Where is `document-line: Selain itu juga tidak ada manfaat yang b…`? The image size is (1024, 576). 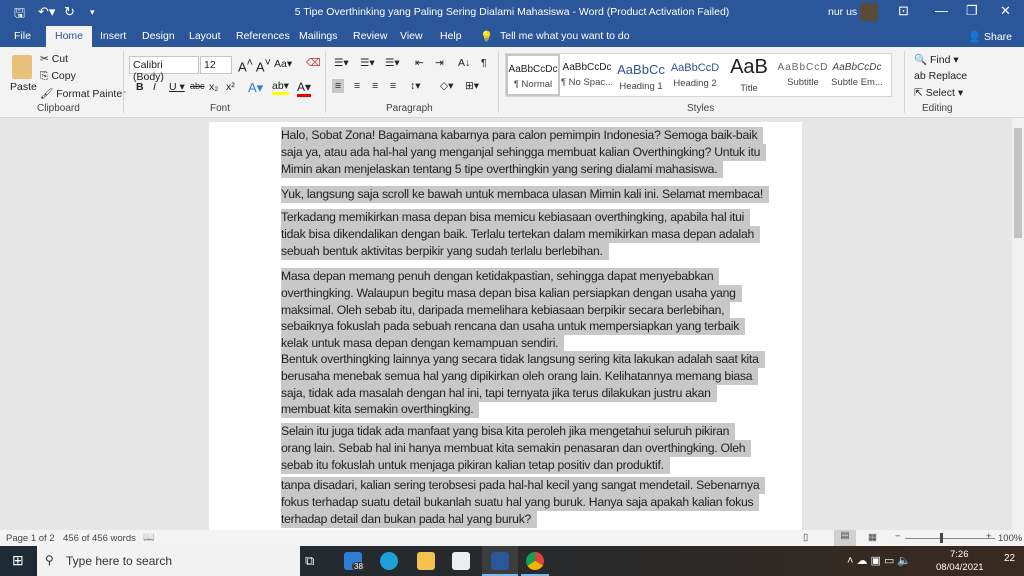 document-line: Selain itu juga tidak ada manfaat yang b… is located at coordinates (508, 431).